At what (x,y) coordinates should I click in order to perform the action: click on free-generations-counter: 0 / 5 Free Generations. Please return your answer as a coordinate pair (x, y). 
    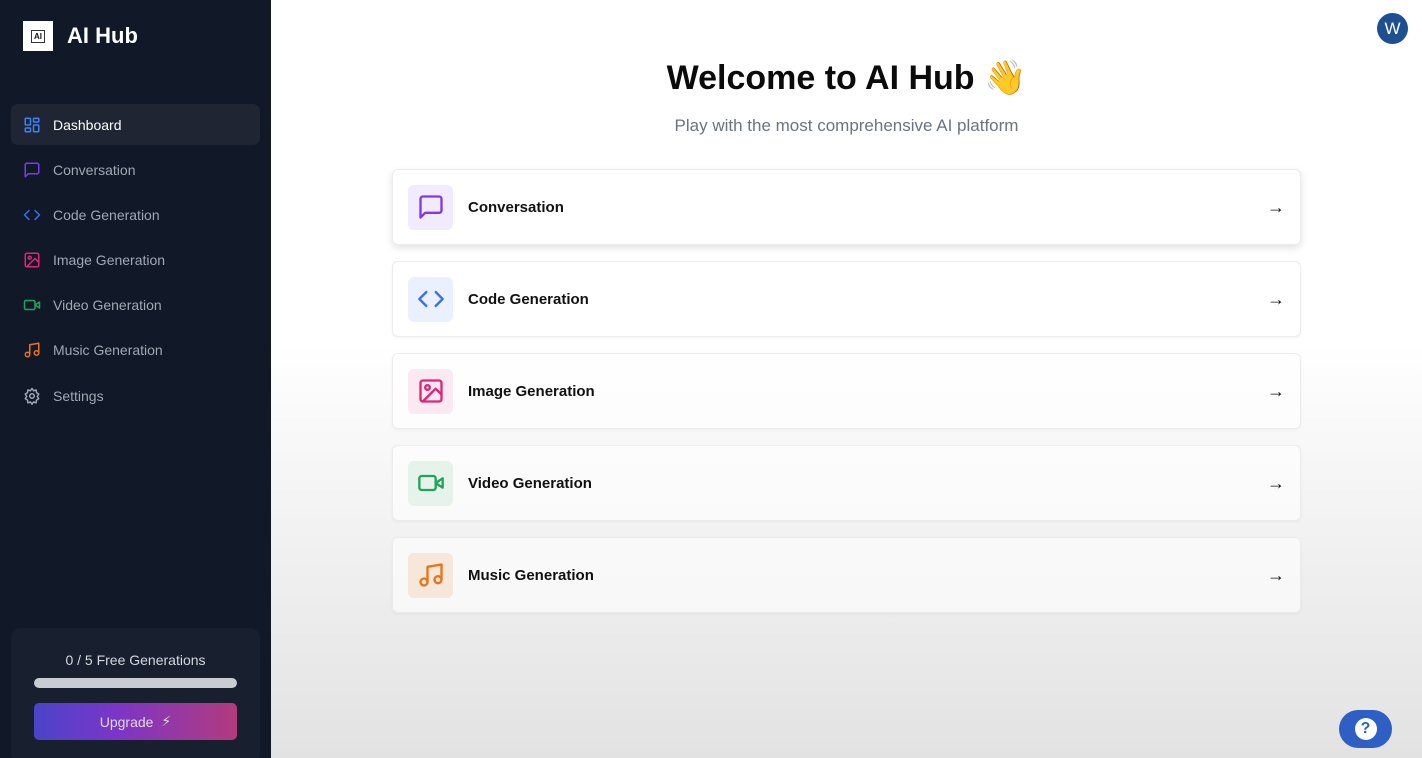
    Looking at the image, I should click on (135, 660).